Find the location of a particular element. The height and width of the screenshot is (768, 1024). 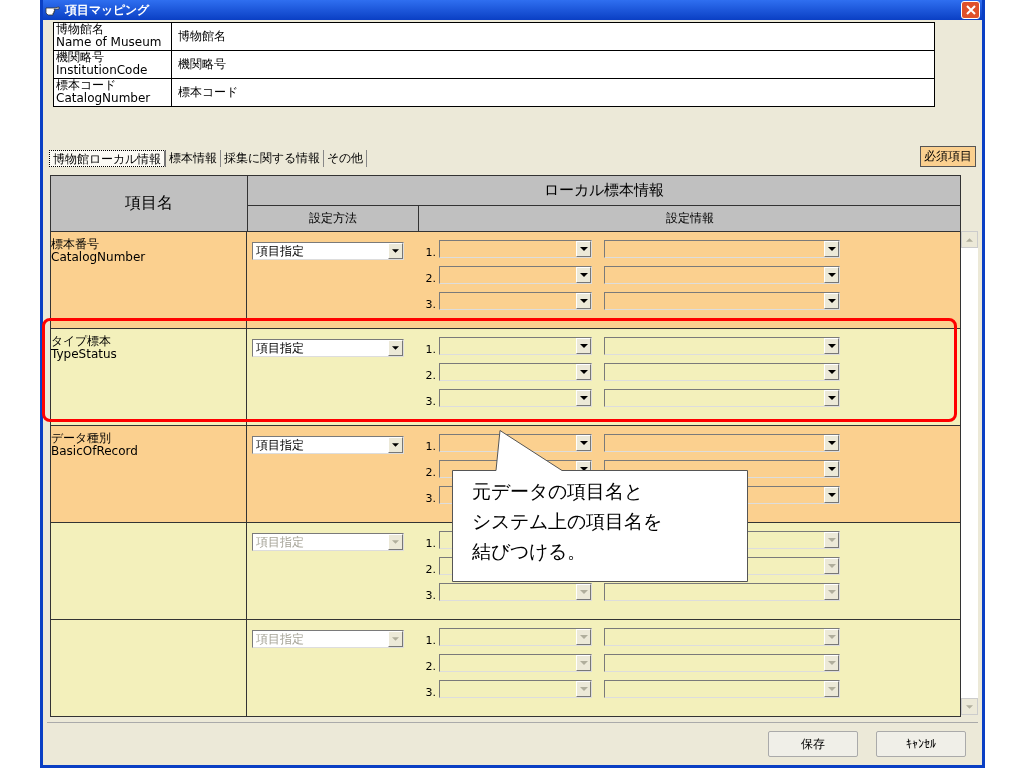

item-name: 標本番号 CatalogNumber is located at coordinates (99, 251).